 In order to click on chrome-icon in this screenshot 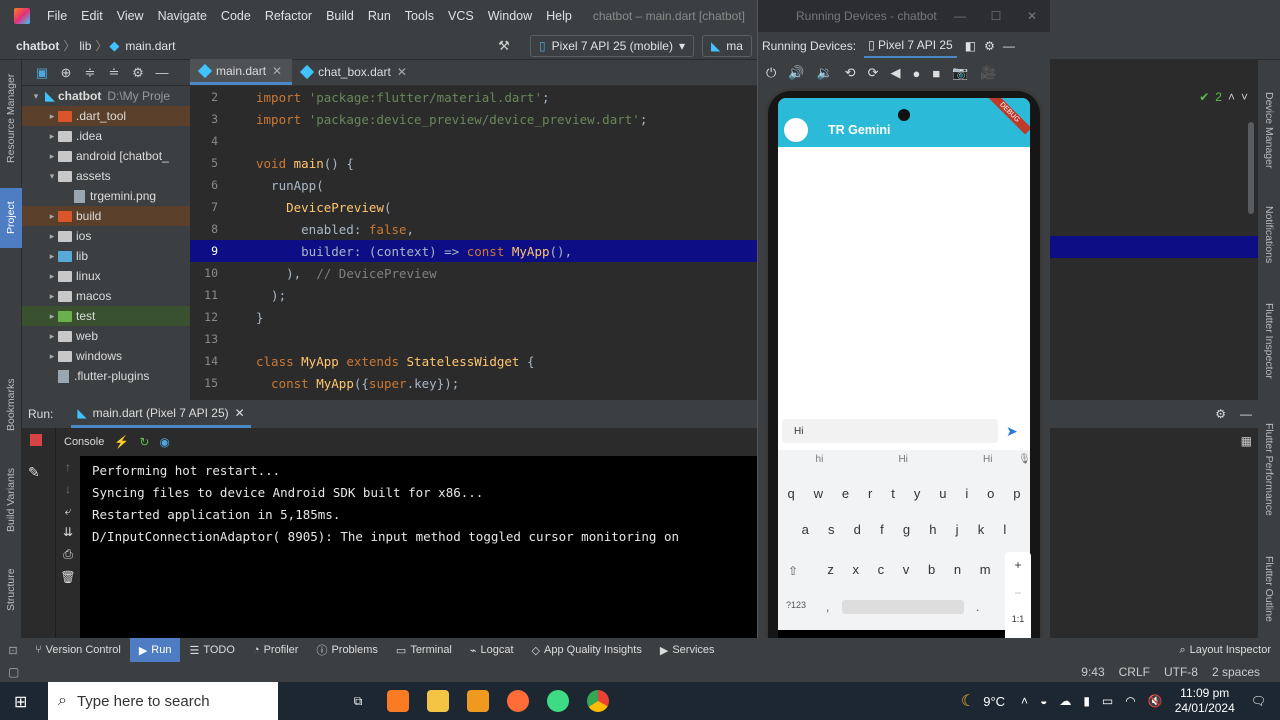, I will do `click(598, 701)`.